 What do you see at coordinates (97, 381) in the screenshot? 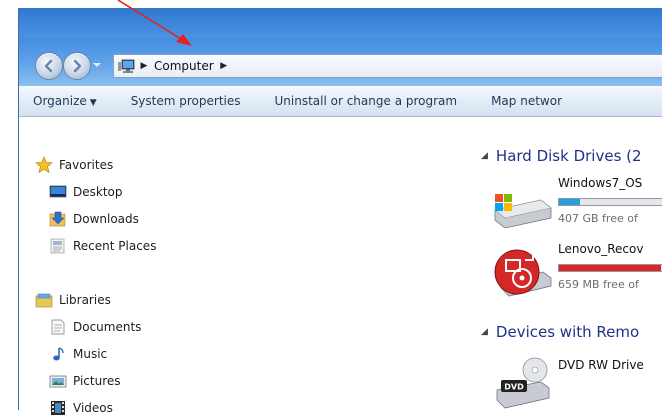
I see `nav-pictures-label: Pictures` at bounding box center [97, 381].